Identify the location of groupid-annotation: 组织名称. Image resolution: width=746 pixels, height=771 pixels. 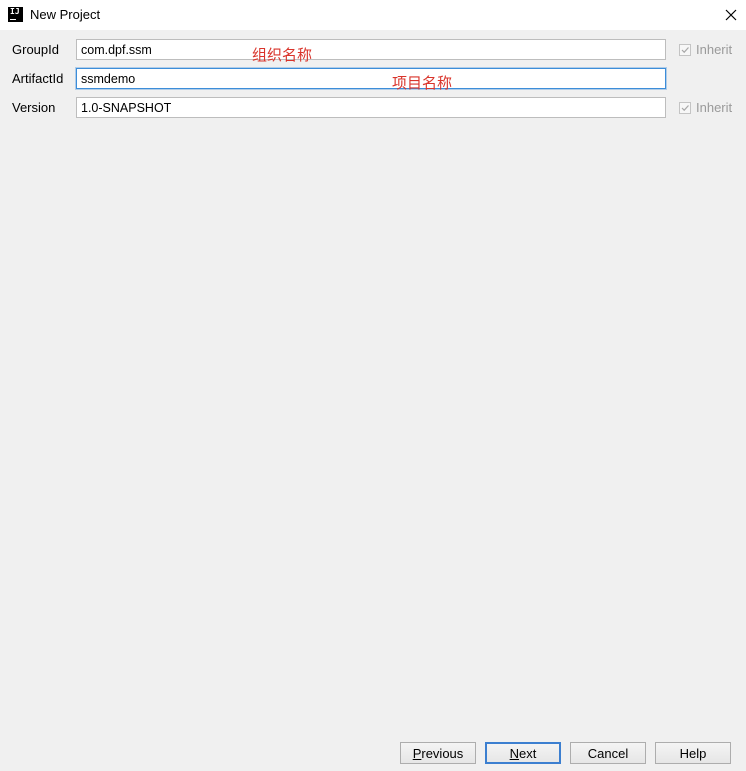
(282, 55).